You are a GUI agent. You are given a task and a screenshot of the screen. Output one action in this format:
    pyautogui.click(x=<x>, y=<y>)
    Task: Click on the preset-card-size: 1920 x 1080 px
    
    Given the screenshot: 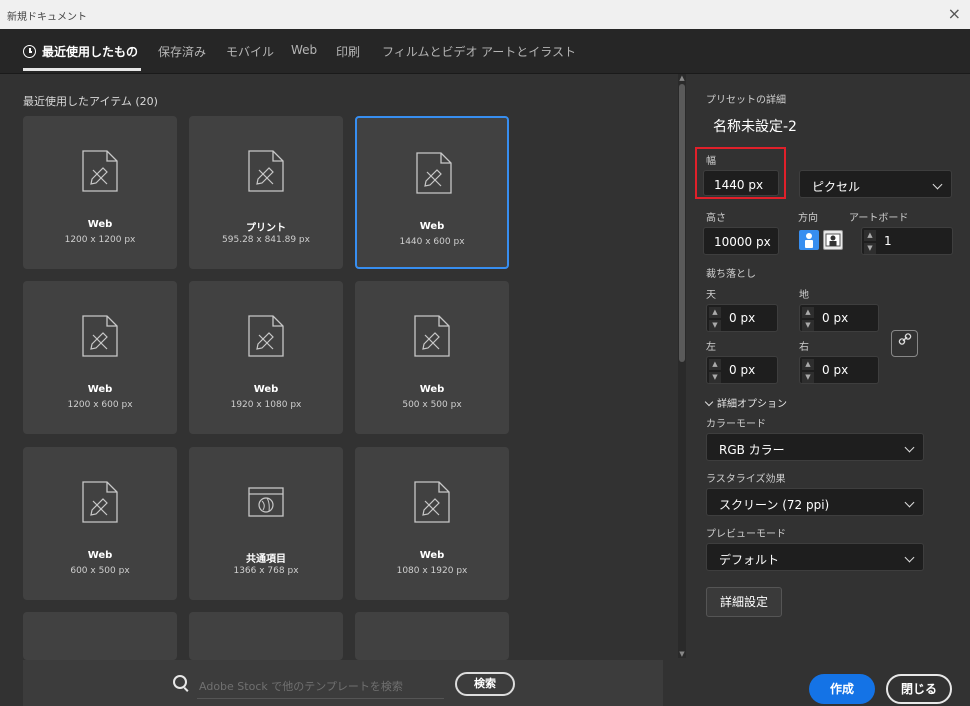 What is the action you would take?
    pyautogui.click(x=266, y=405)
    